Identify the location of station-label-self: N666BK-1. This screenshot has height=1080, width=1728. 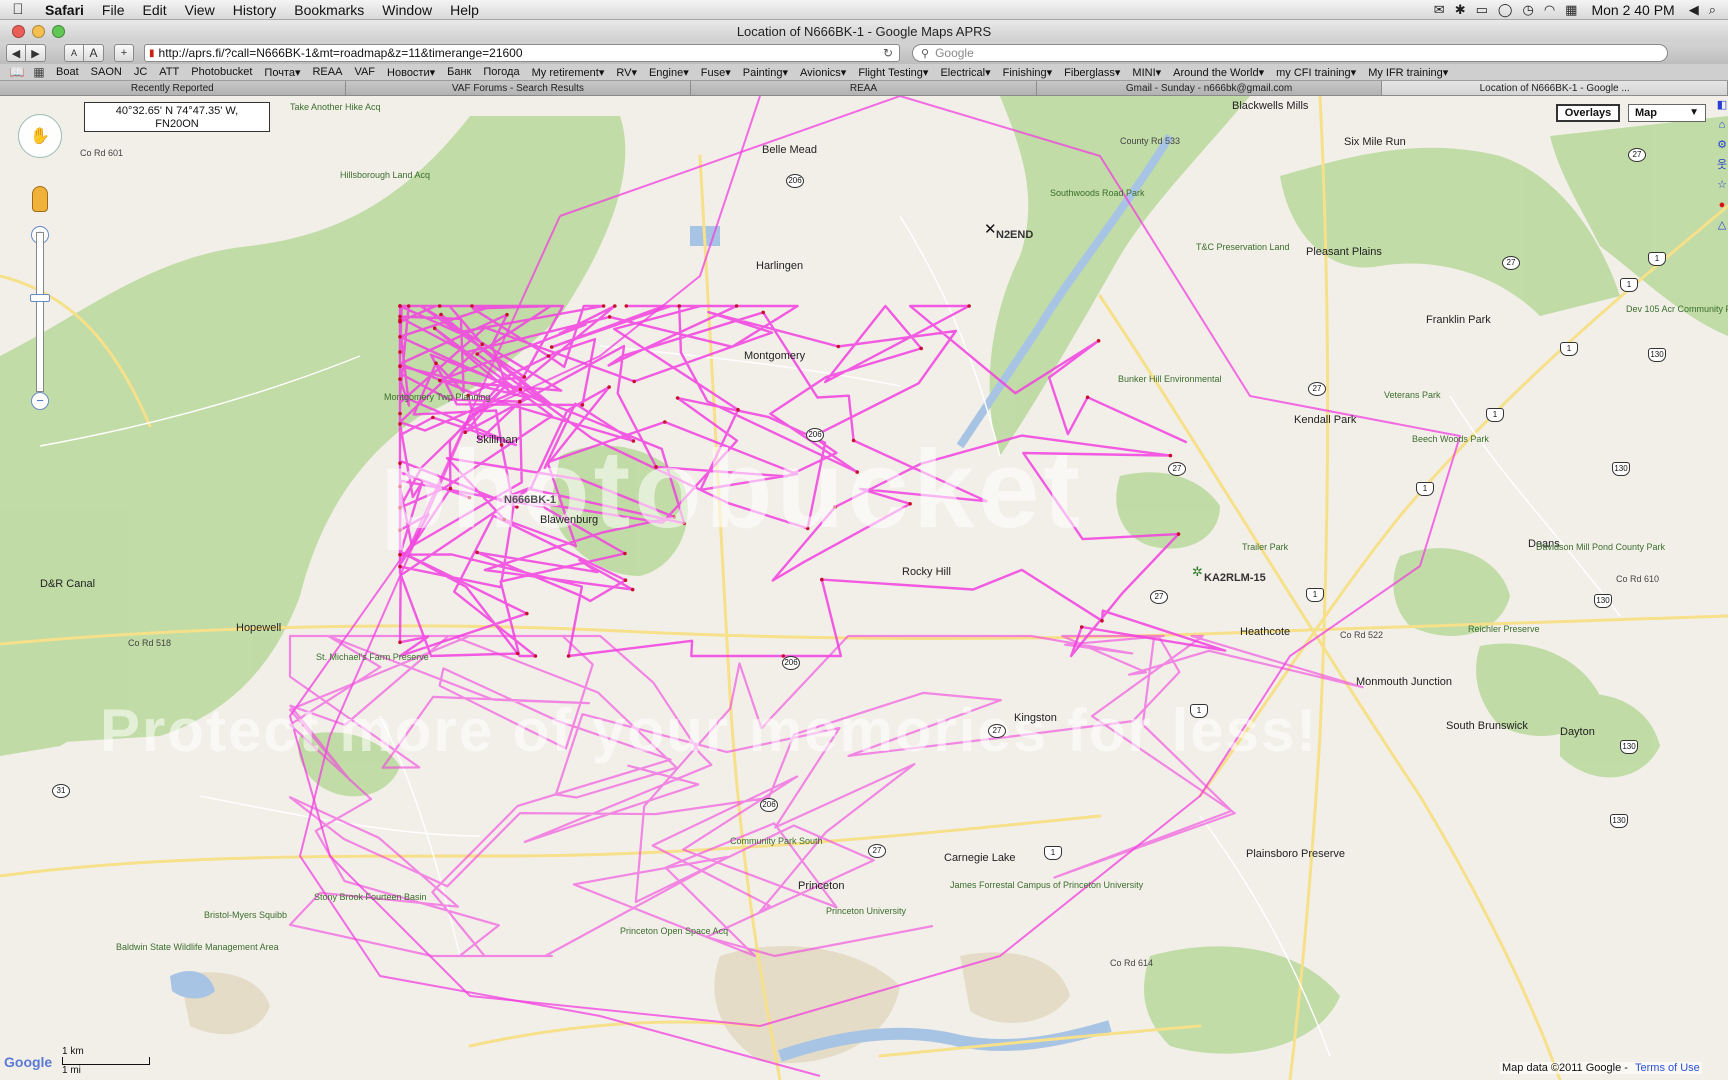
(530, 500).